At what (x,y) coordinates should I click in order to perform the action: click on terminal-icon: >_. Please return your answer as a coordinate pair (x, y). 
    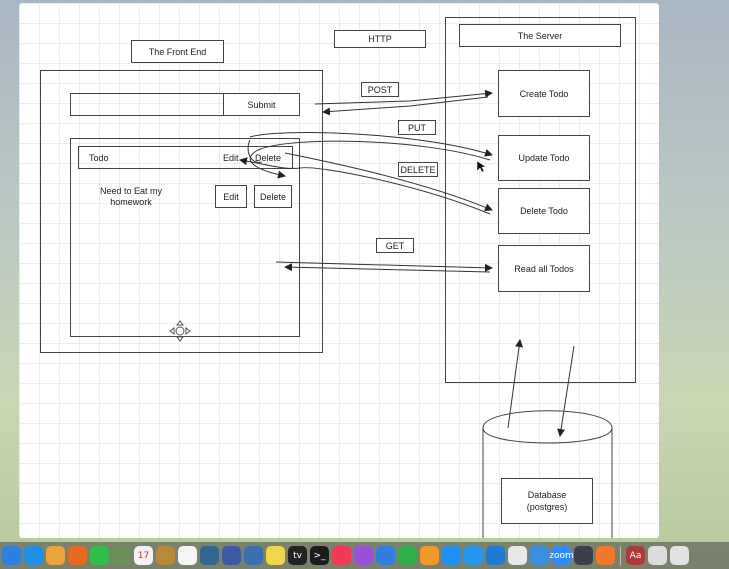
    Looking at the image, I should click on (319, 555).